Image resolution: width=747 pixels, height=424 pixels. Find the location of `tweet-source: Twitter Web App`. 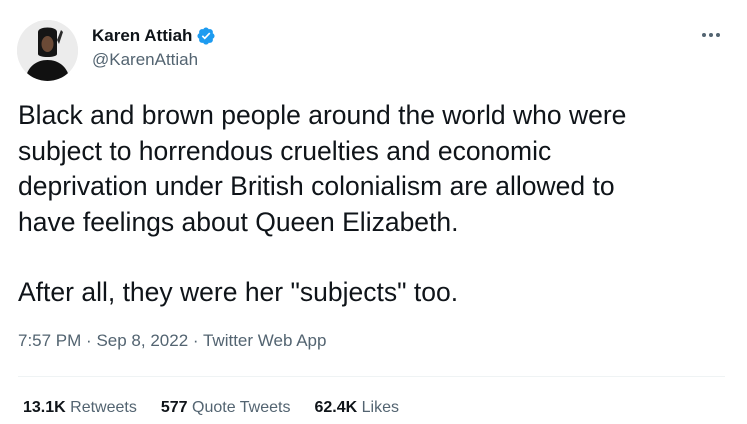

tweet-source: Twitter Web App is located at coordinates (264, 340).